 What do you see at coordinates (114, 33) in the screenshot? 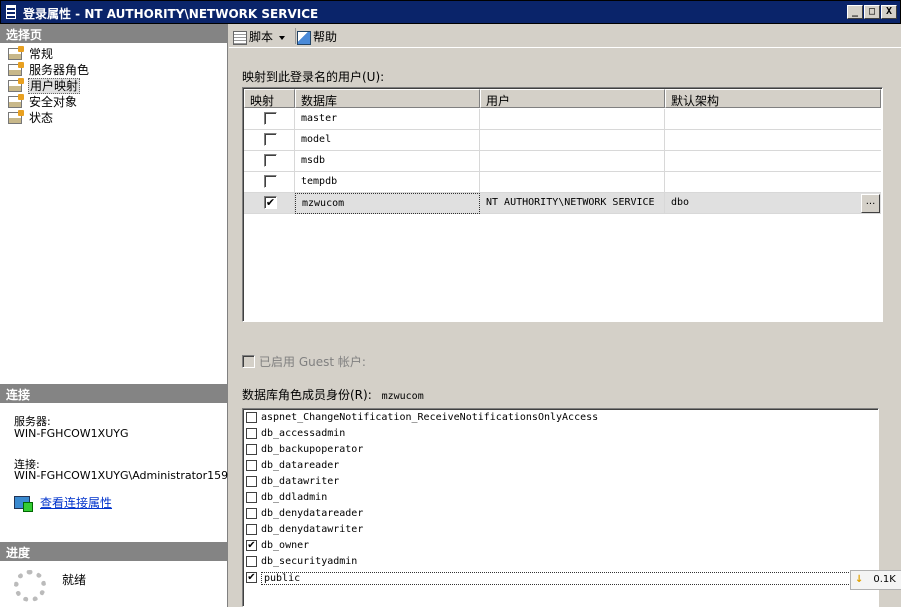
I see `select-page-heading: 选择页` at bounding box center [114, 33].